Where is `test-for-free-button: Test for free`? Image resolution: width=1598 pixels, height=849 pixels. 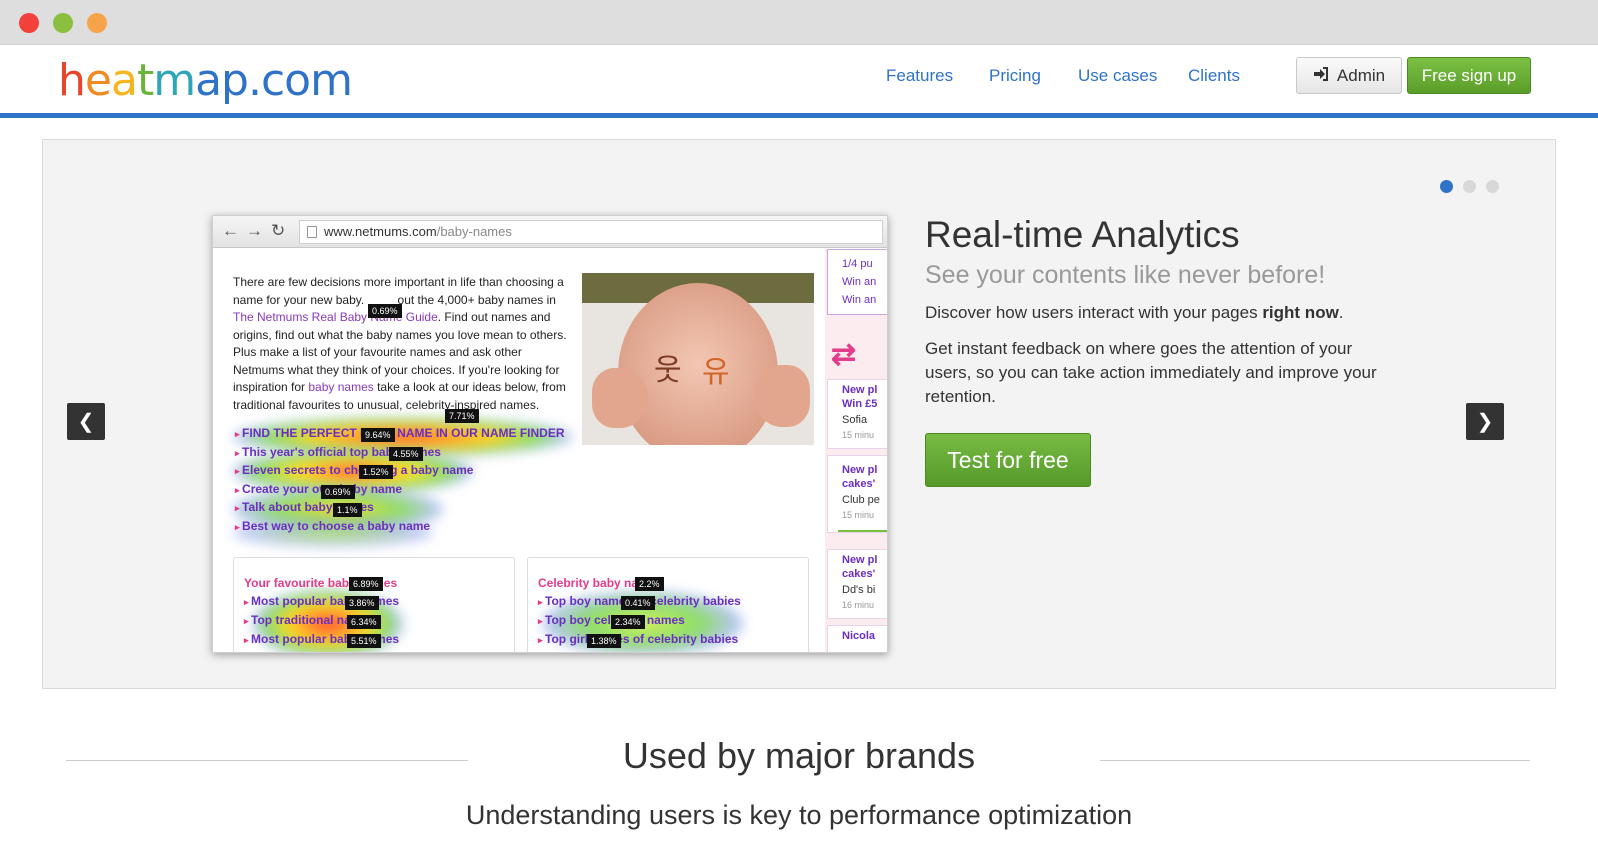
test-for-free-button: Test for free is located at coordinates (1008, 460).